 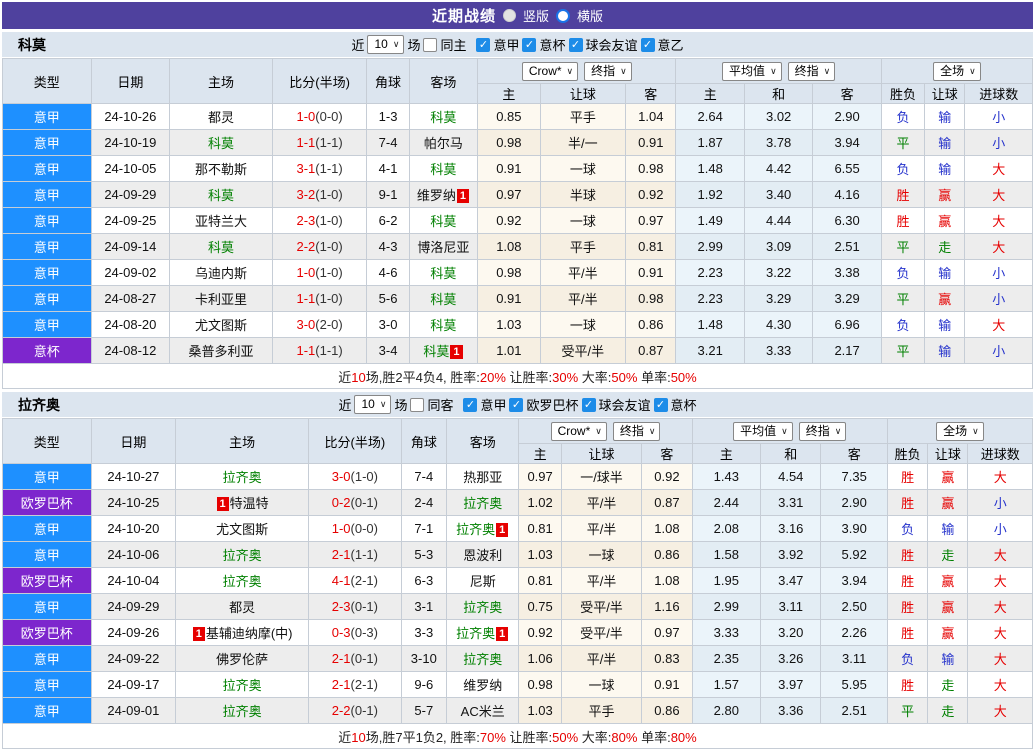 What do you see at coordinates (601, 710) in the screenshot?
I see `odds-handicap-cell: 平手` at bounding box center [601, 710].